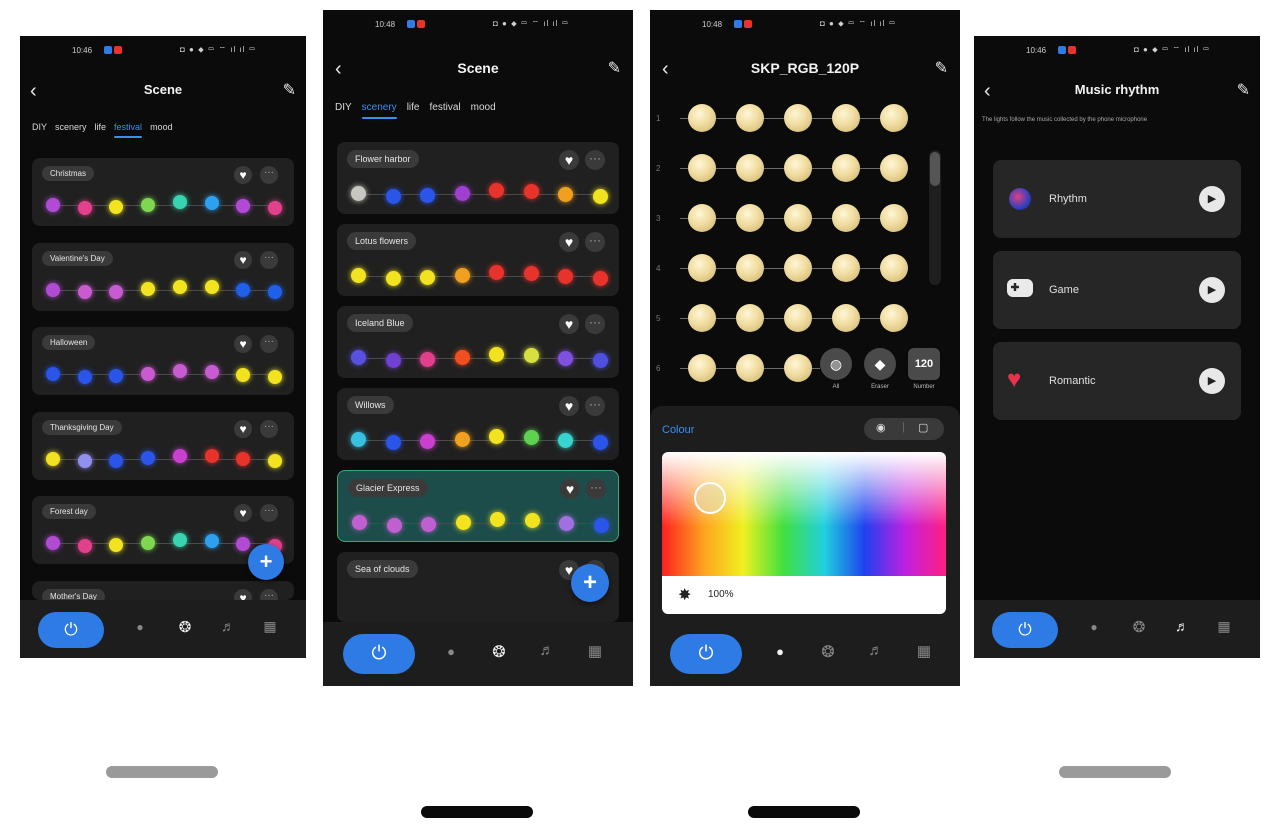  Describe the element at coordinates (710, 498) in the screenshot. I see `picker-cursor` at that location.